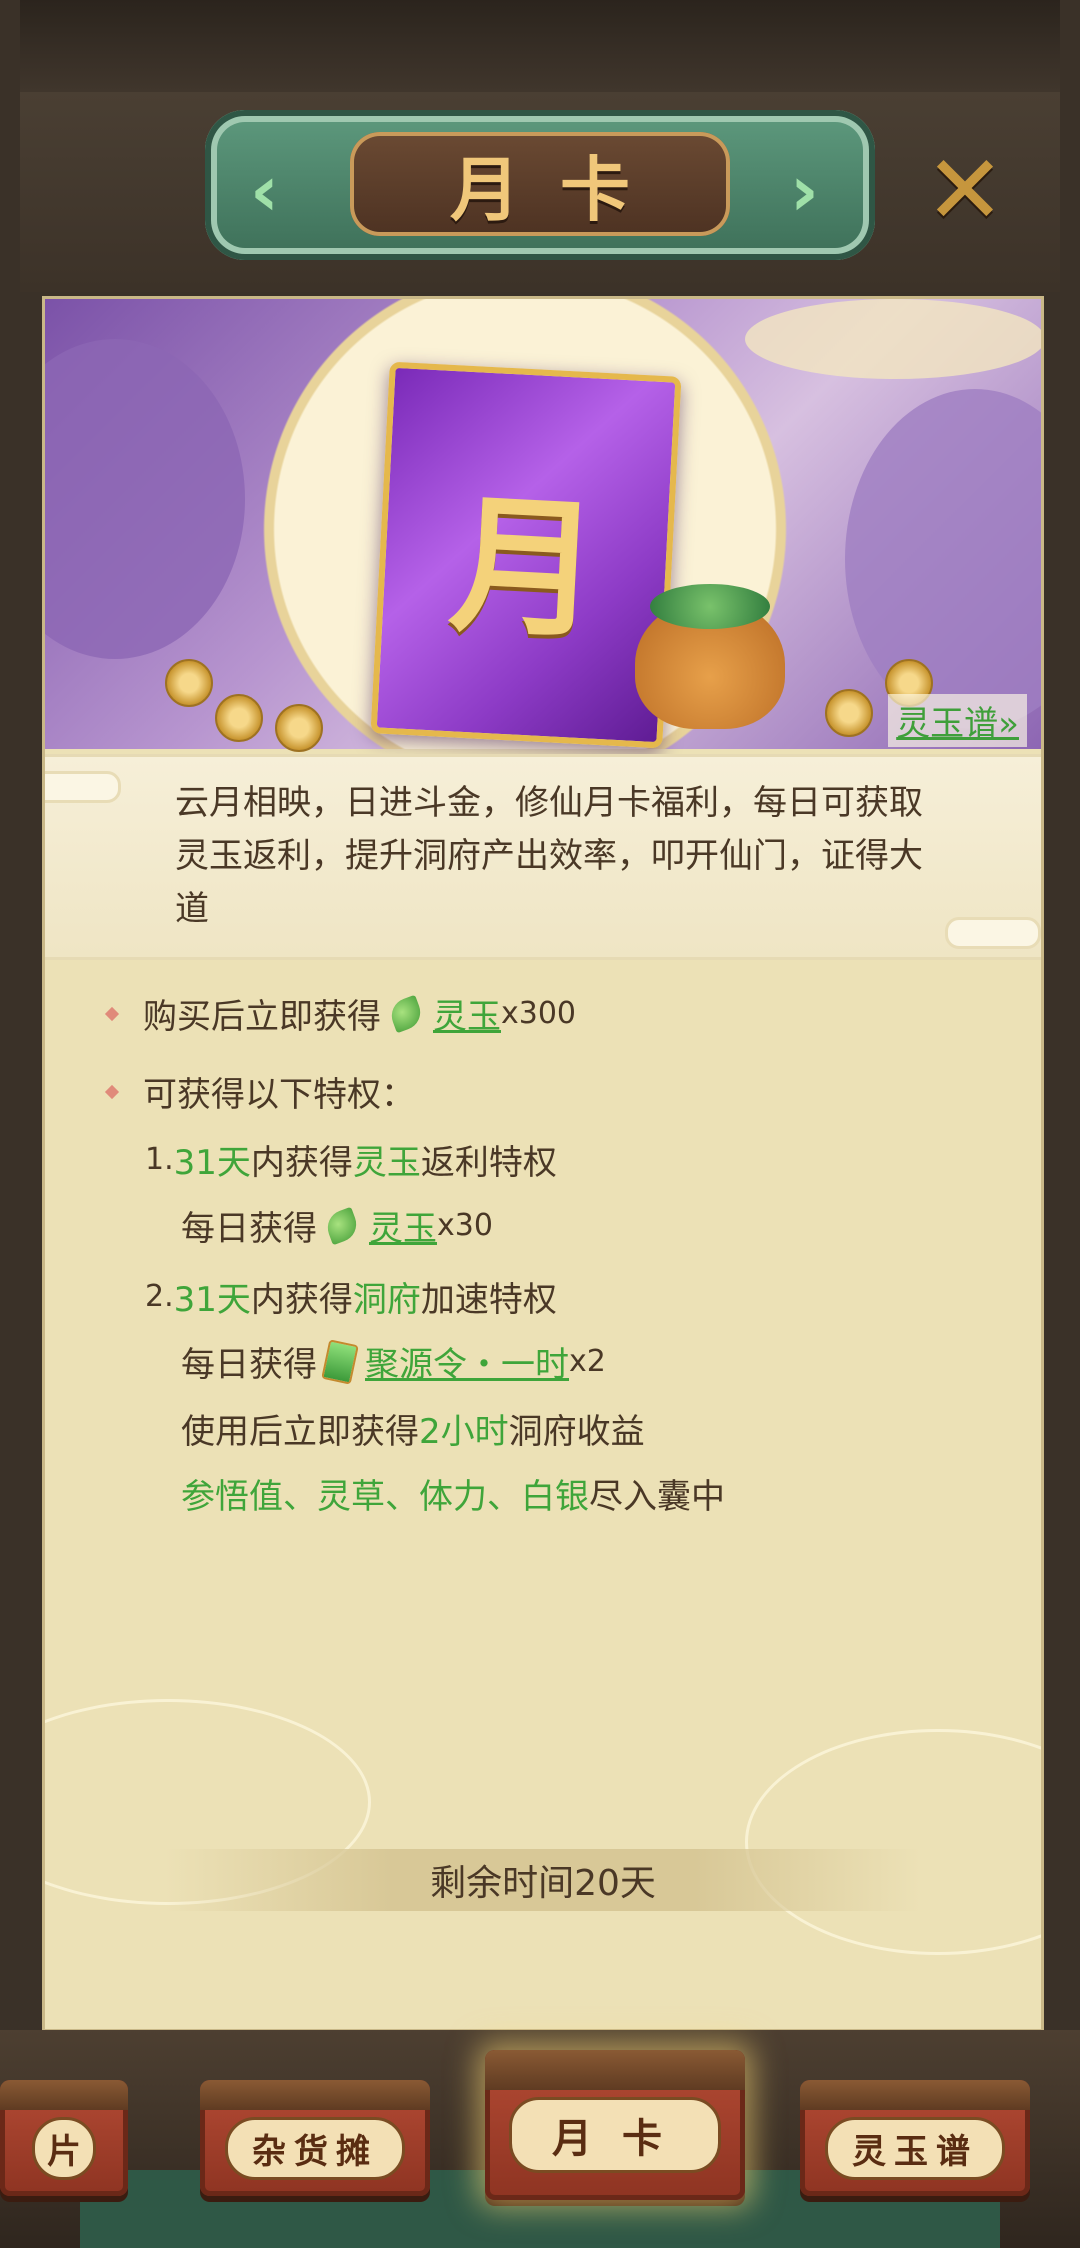 This screenshot has width=1080, height=2248. What do you see at coordinates (539, 1013) in the screenshot?
I see `purchase-qty: x300` at bounding box center [539, 1013].